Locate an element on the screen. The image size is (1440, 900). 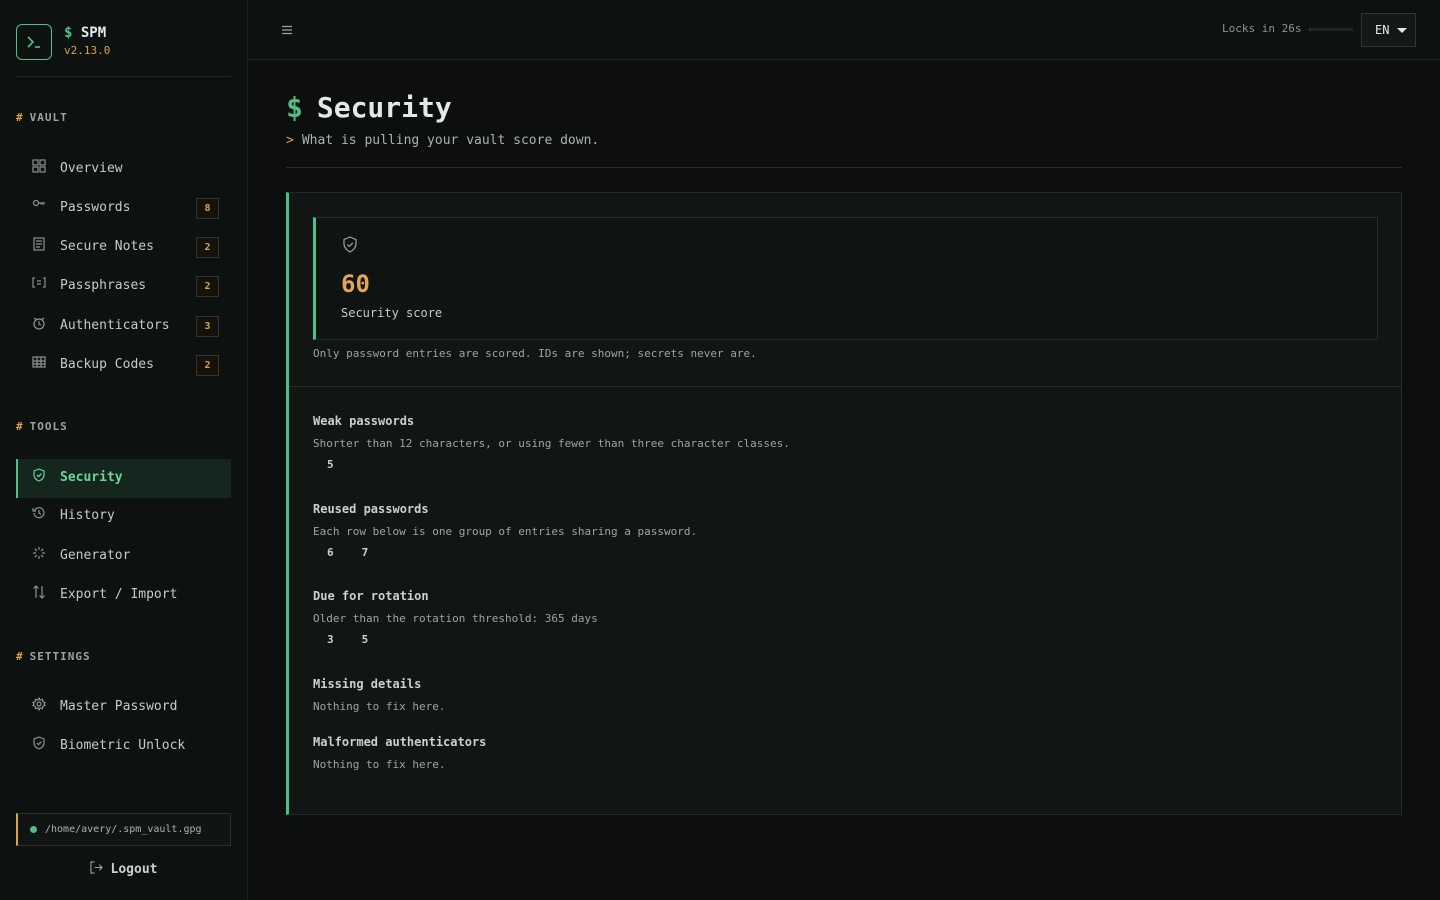
brackets-icon is located at coordinates (39, 283).